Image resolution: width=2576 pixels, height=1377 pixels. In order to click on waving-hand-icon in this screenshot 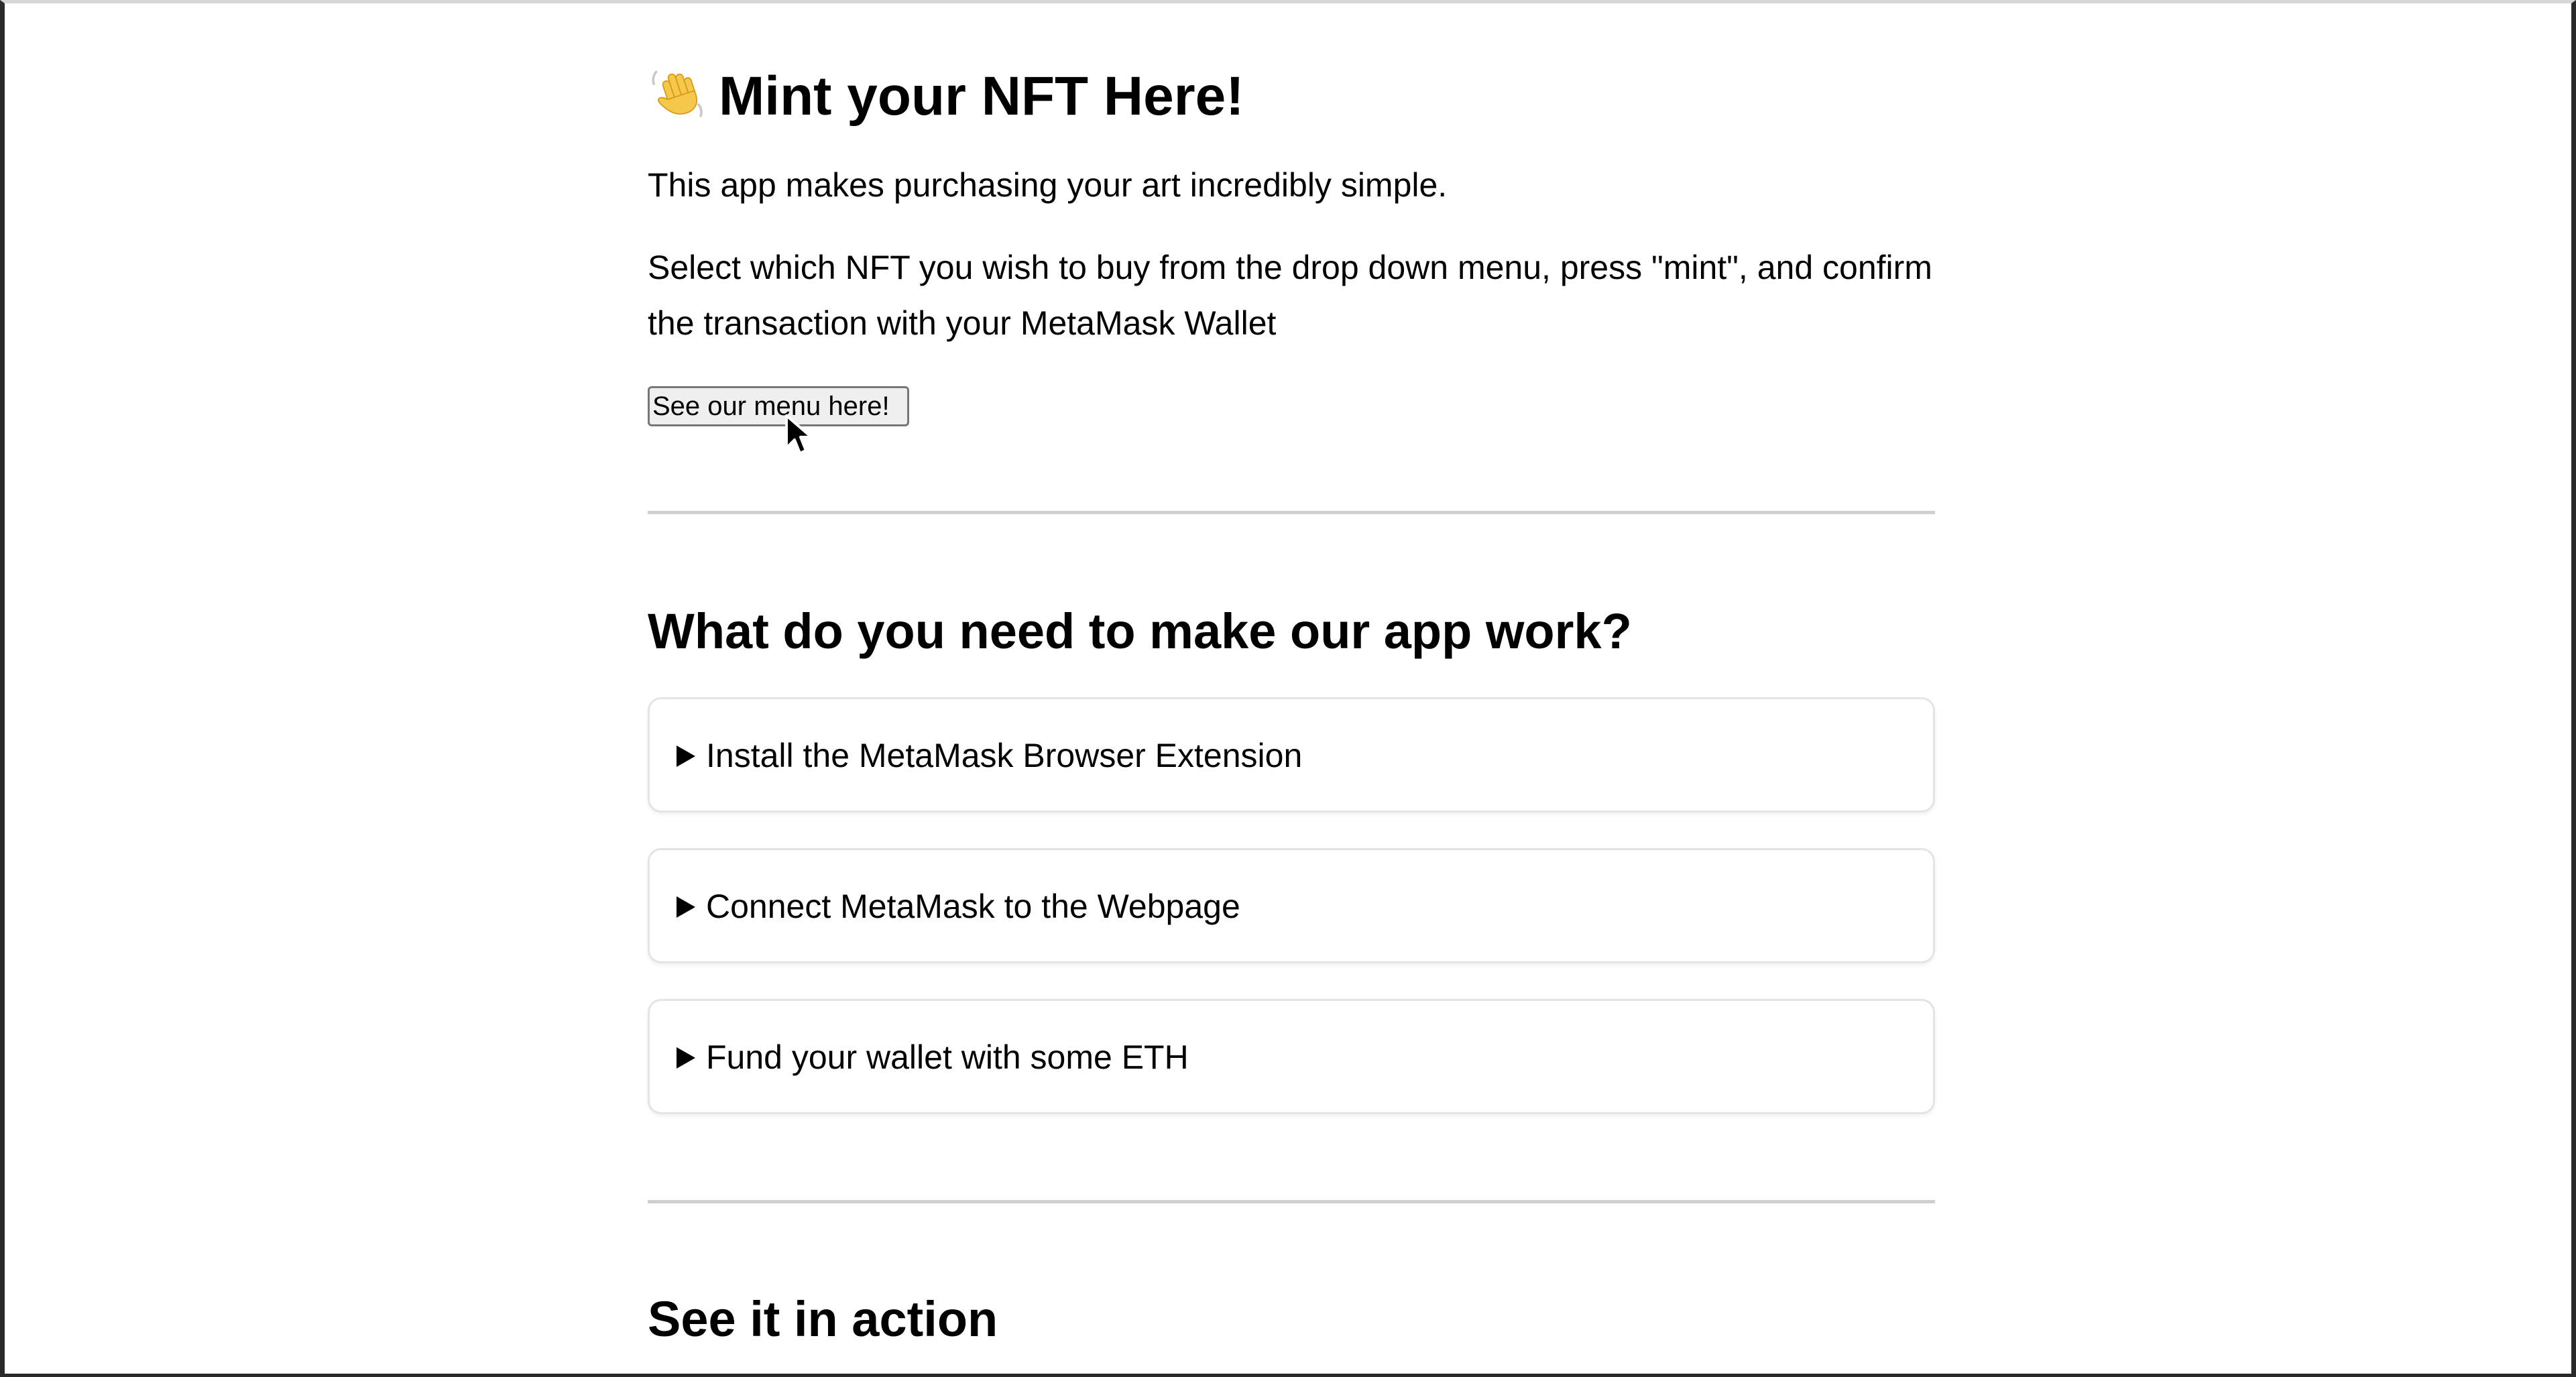, I will do `click(677, 93)`.